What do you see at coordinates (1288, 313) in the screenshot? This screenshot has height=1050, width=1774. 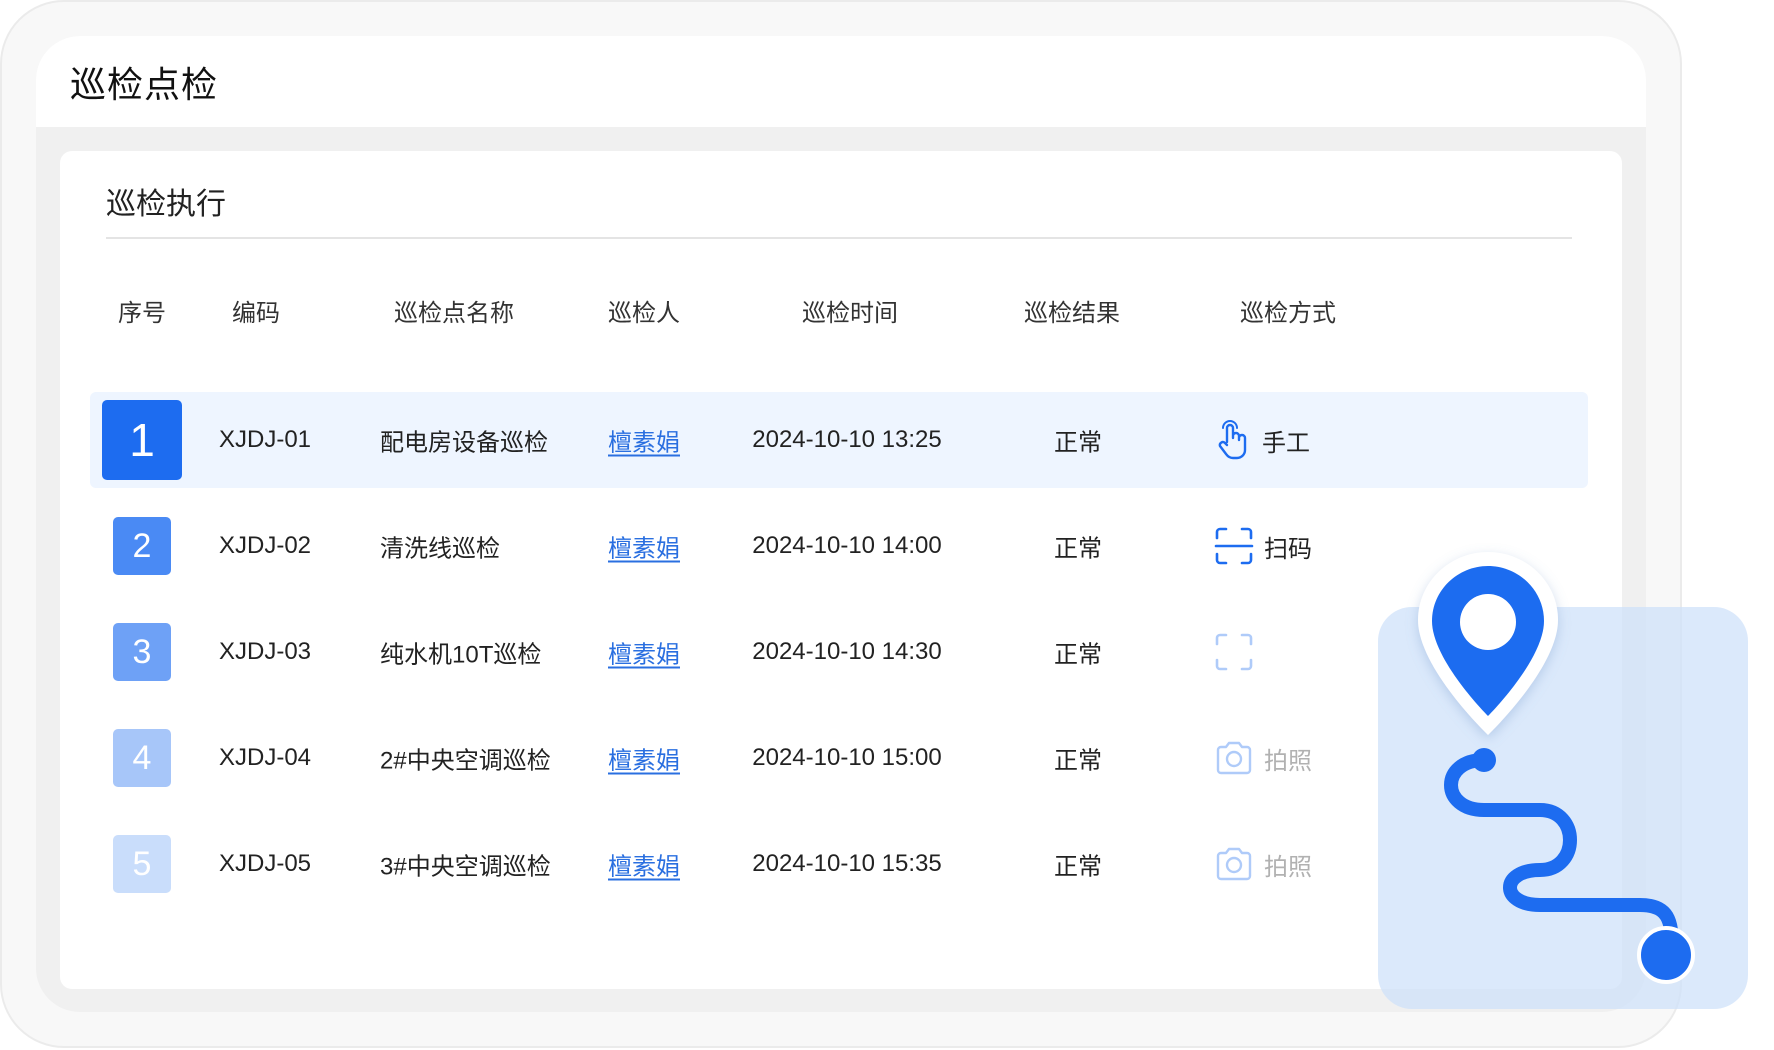 I see `column-header-method: 巡检方式` at bounding box center [1288, 313].